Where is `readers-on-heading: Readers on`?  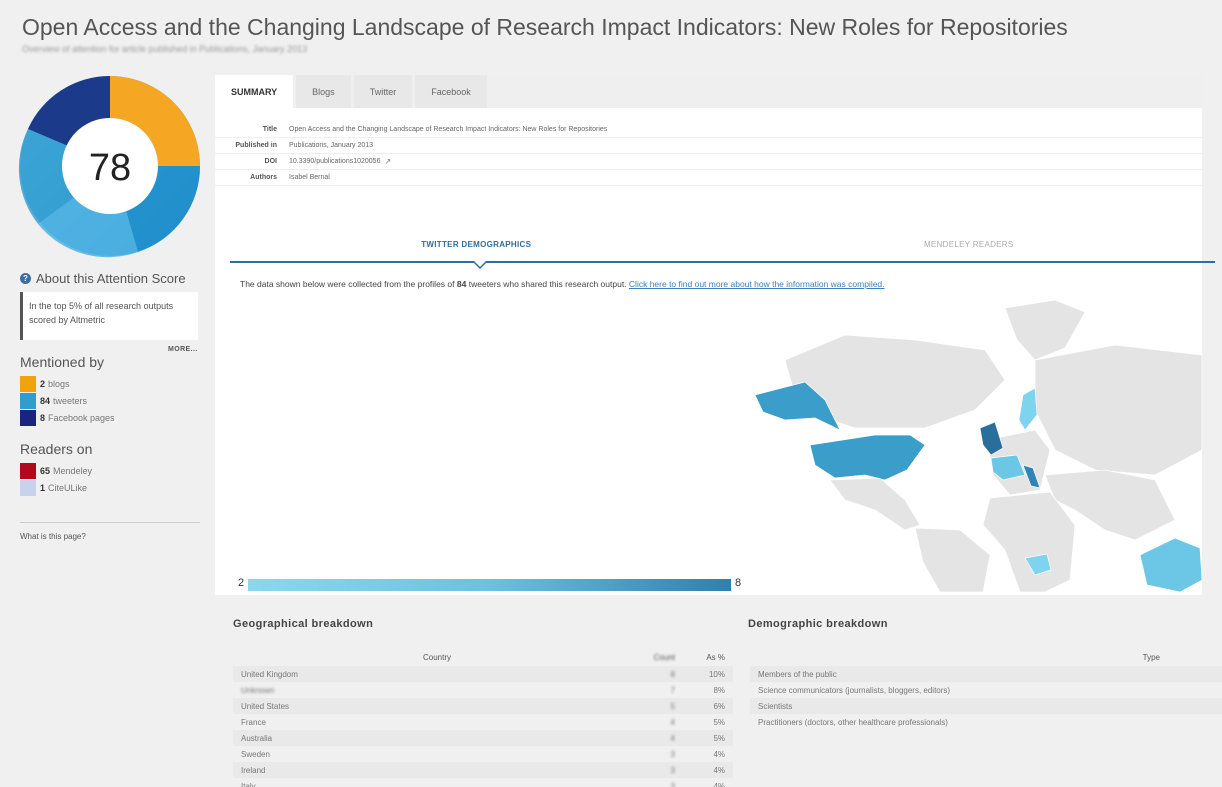 readers-on-heading: Readers on is located at coordinates (56, 449).